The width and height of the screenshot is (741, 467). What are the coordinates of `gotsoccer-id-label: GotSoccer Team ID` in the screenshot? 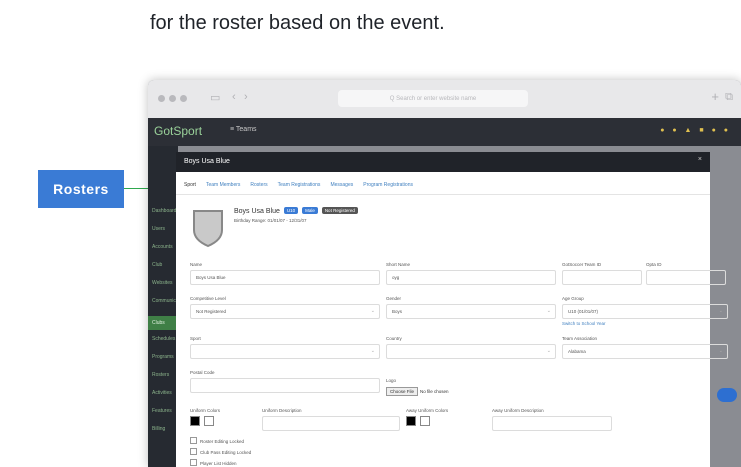 It's located at (582, 264).